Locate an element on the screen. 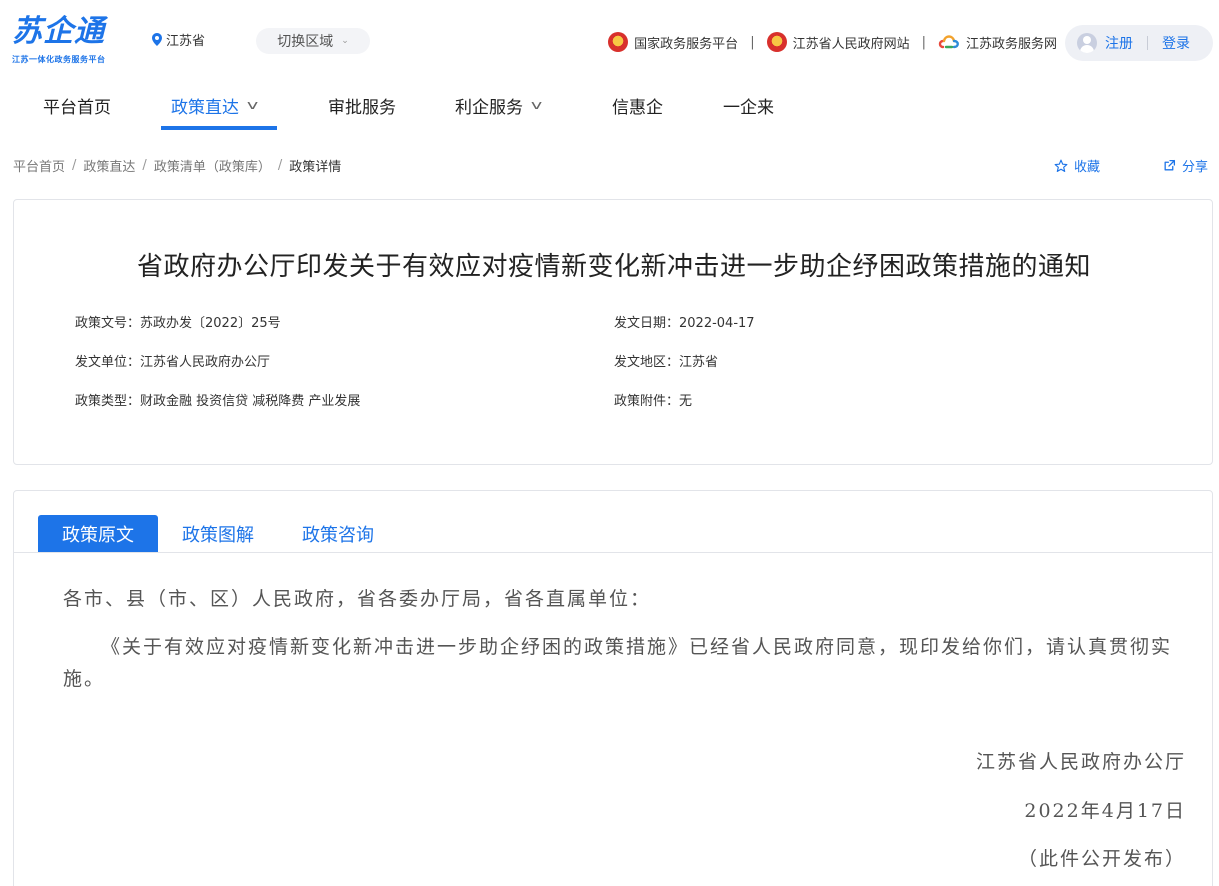 The width and height of the screenshot is (1219, 886). policy-type: 政策类型：财政金融 投资信贷 减税降费 产业发展 is located at coordinates (218, 401).